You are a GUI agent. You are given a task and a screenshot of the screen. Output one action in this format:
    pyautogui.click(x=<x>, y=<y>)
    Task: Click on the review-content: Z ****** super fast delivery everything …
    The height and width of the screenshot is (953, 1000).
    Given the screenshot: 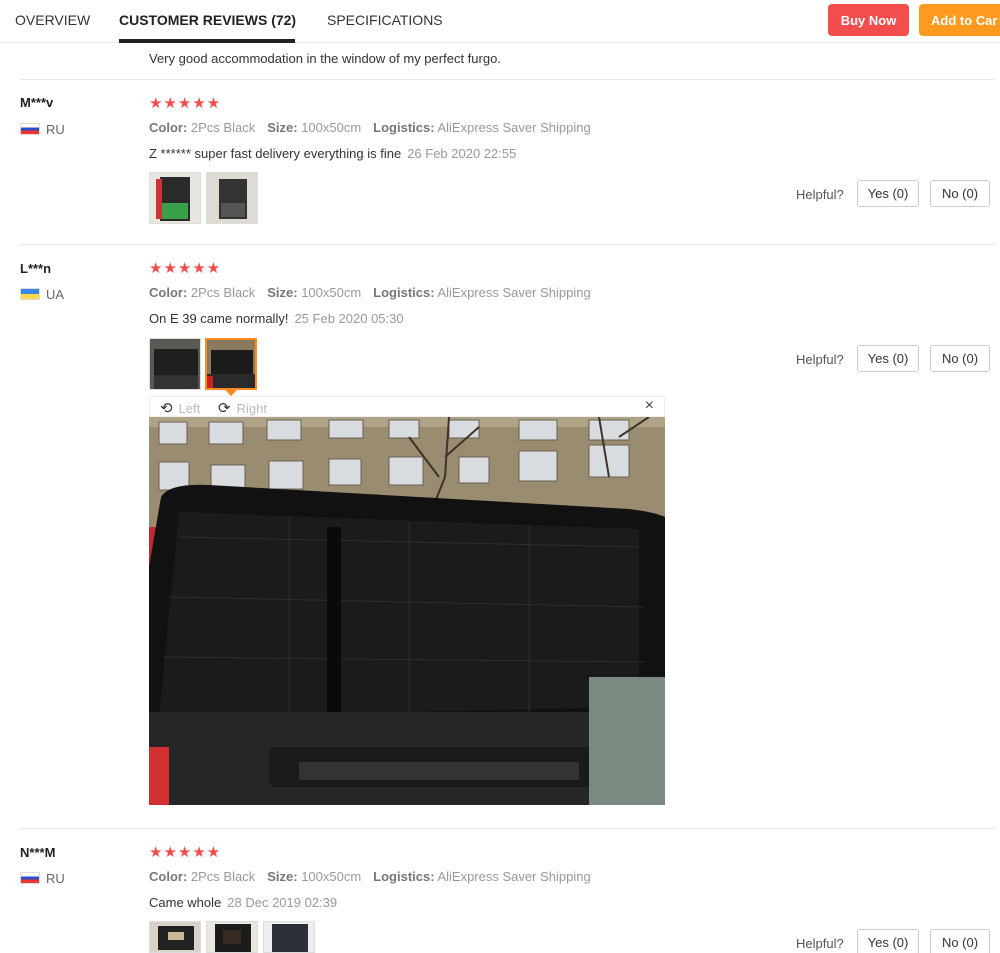 What is the action you would take?
    pyautogui.click(x=332, y=153)
    